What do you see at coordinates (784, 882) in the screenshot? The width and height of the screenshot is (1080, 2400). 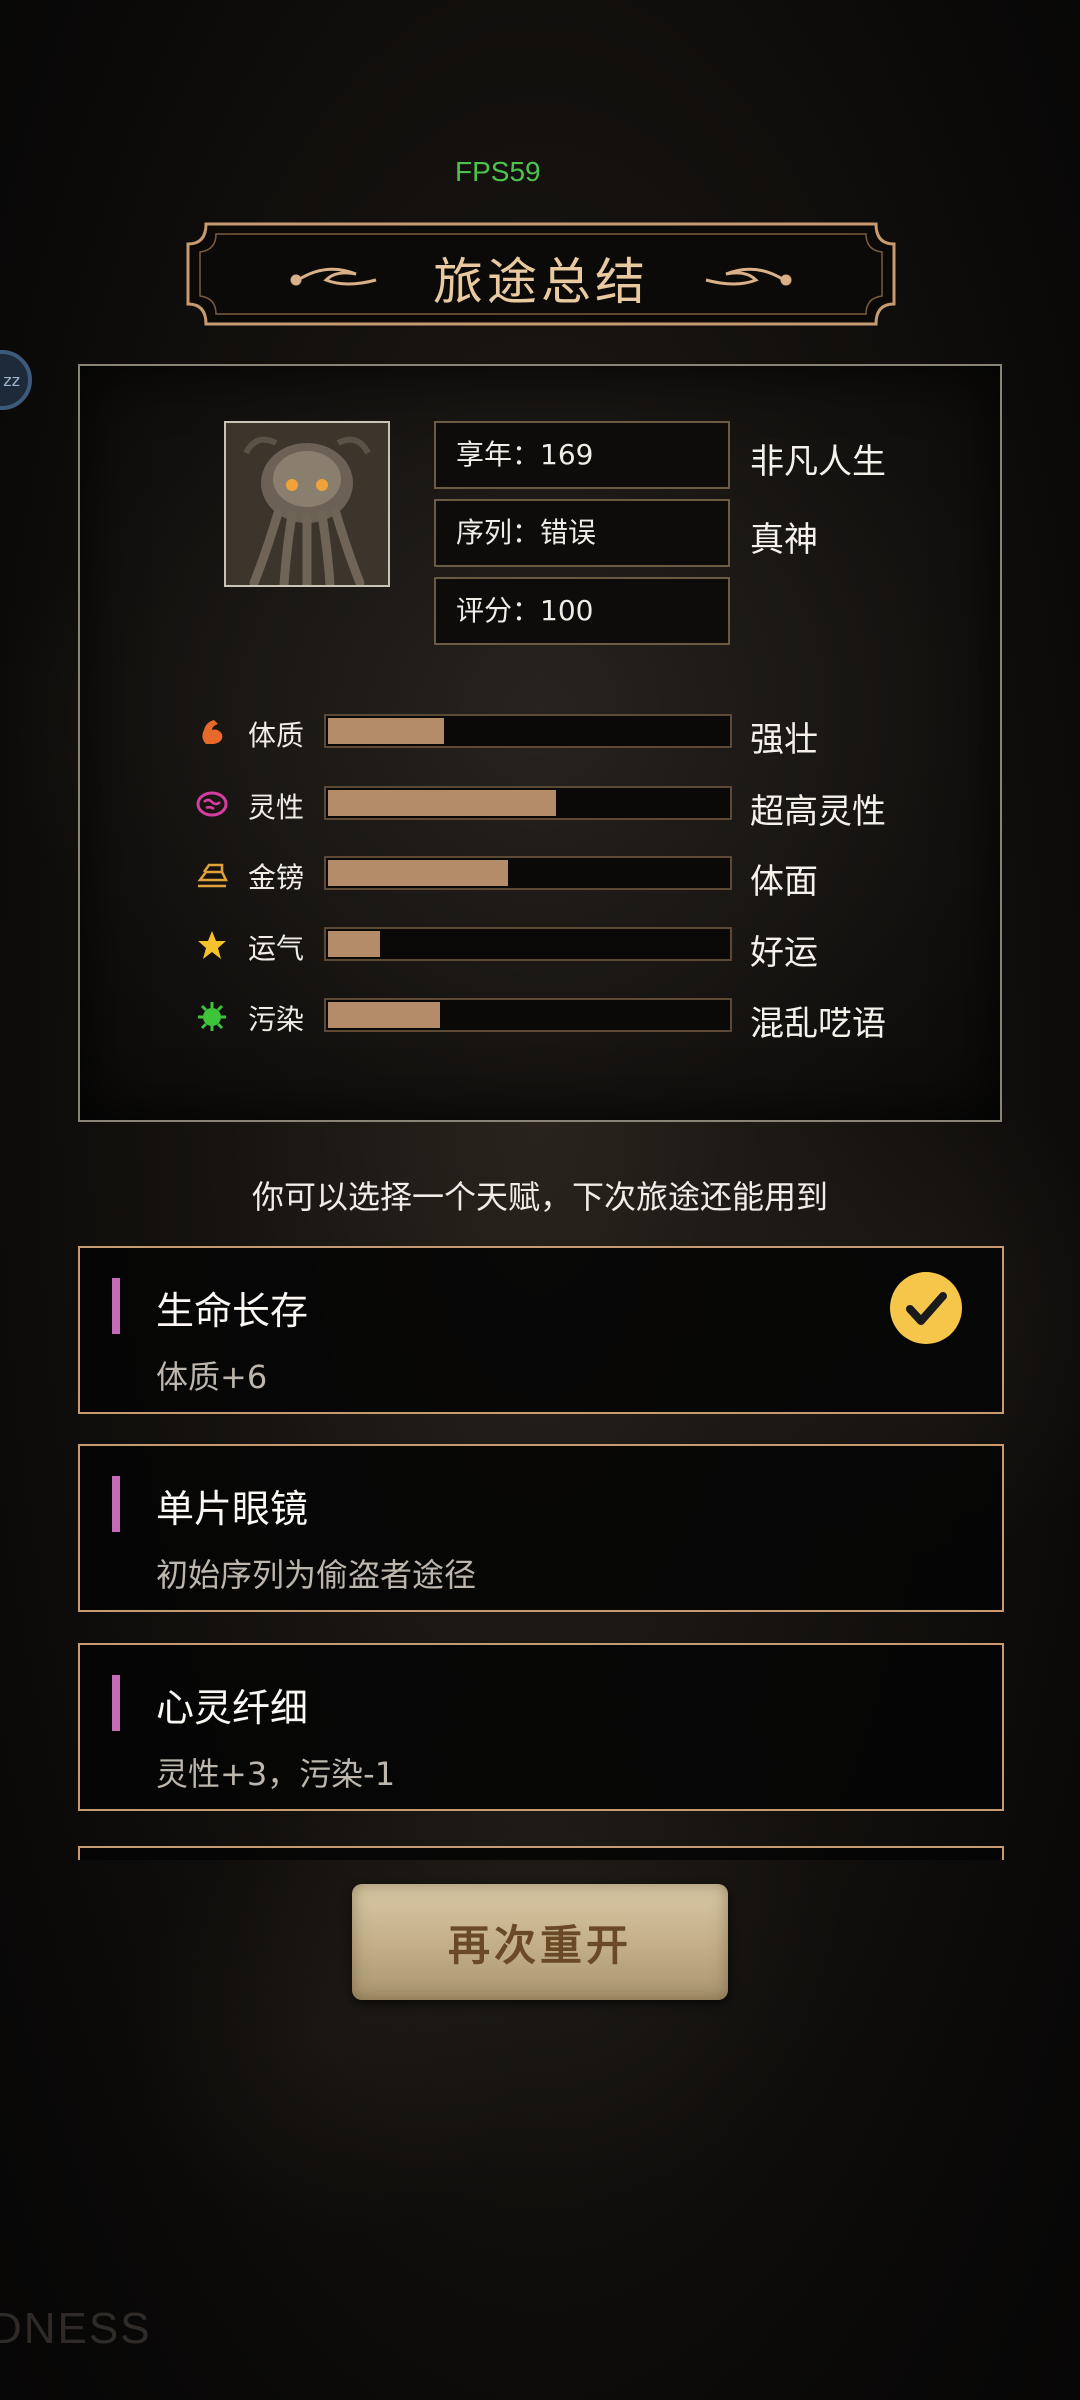 I see `stat-desc-pounds: 体面` at bounding box center [784, 882].